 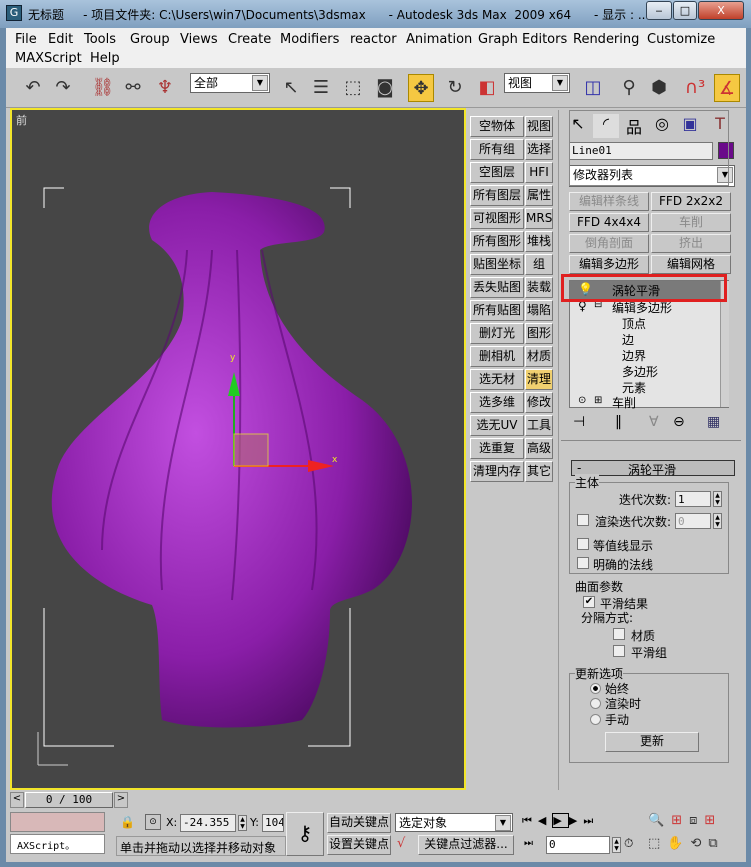 What do you see at coordinates (640, 371) in the screenshot?
I see `stack-subitem-polygon: 多边形` at bounding box center [640, 371].